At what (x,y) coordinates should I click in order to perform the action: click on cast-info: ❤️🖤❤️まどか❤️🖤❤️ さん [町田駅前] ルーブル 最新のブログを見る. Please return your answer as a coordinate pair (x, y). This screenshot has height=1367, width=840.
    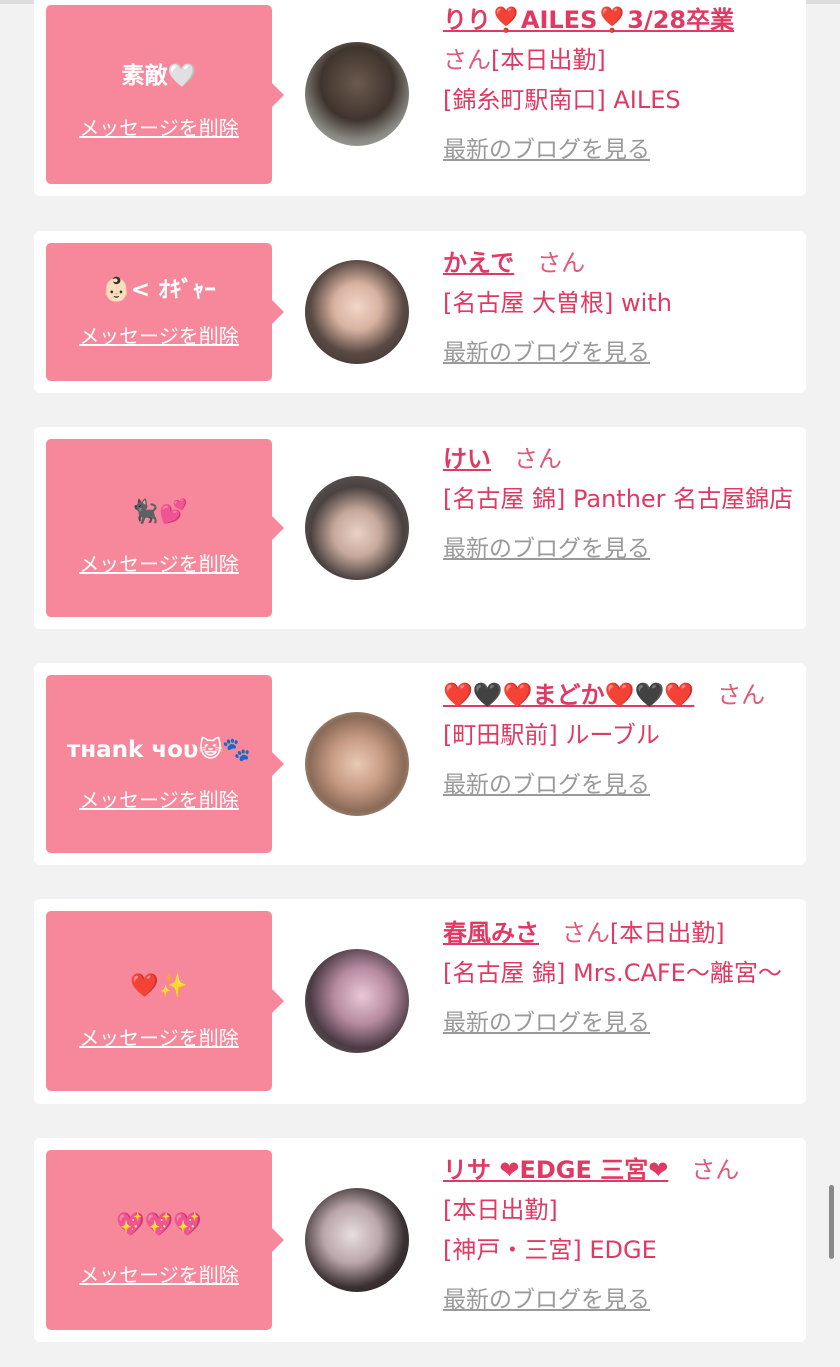
    Looking at the image, I should click on (619, 740).